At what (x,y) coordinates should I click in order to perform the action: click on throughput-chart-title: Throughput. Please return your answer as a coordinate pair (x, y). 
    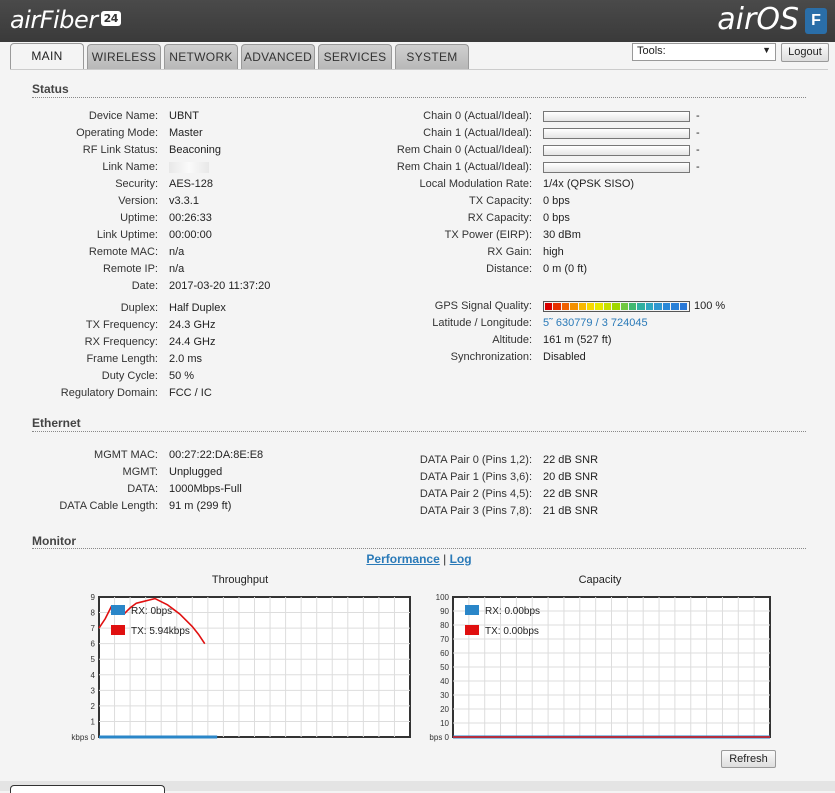
    Looking at the image, I should click on (240, 580).